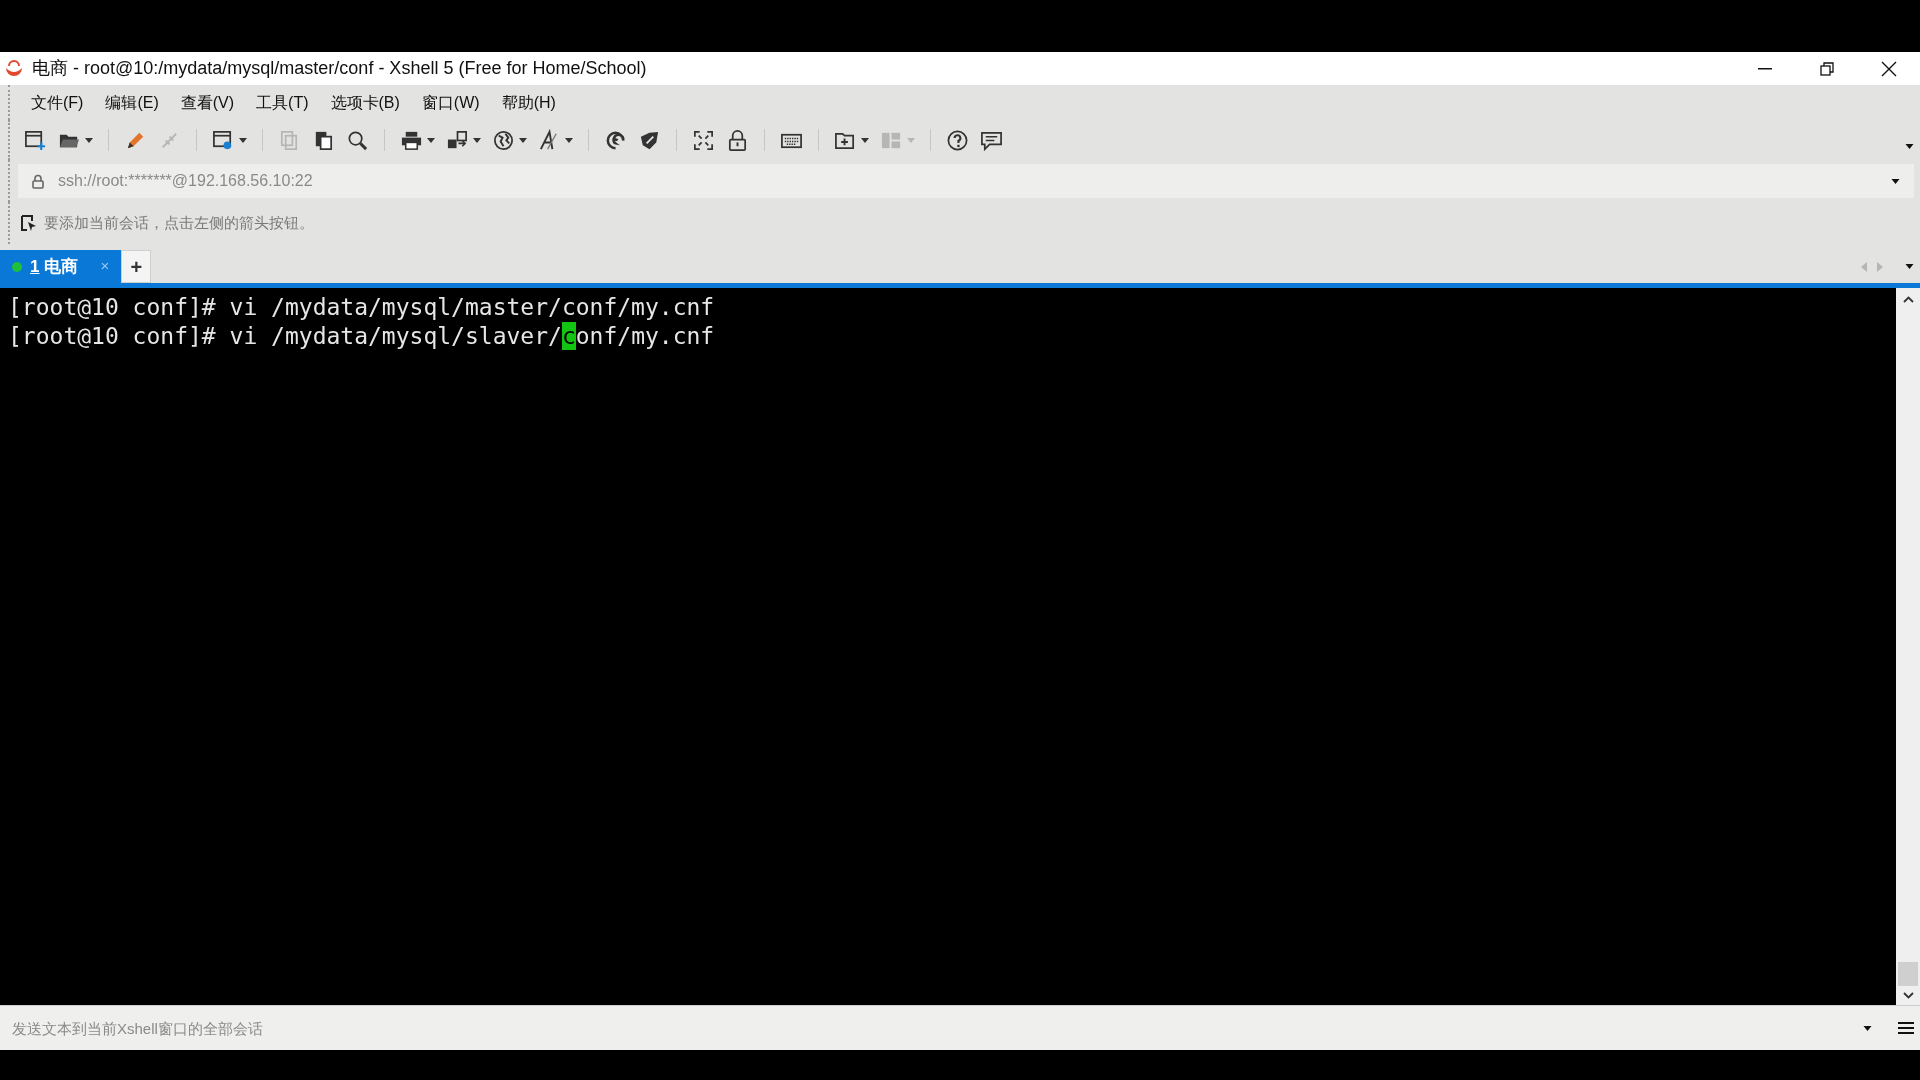  Describe the element at coordinates (1908, 995) in the screenshot. I see `scroll-down-icon` at that location.